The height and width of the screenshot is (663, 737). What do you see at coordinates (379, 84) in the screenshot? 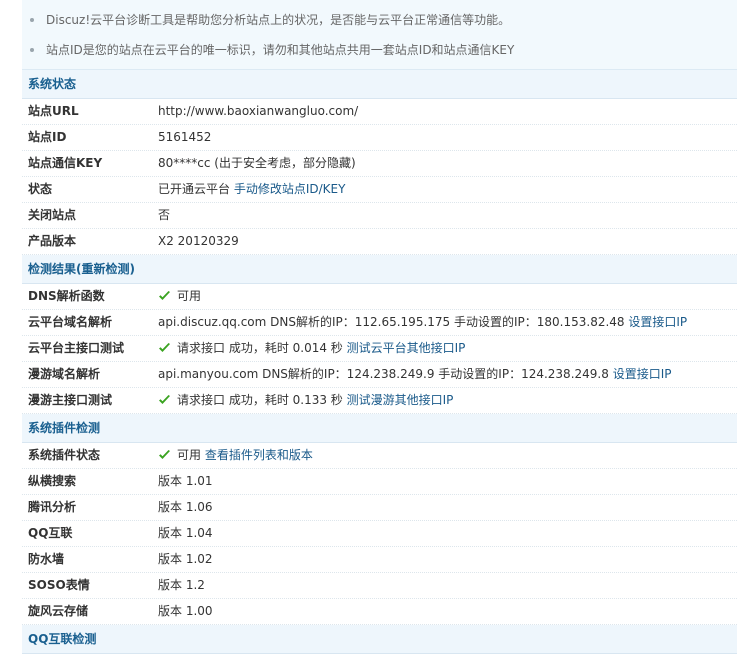
I see `section-system-status: 系统状态` at bounding box center [379, 84].